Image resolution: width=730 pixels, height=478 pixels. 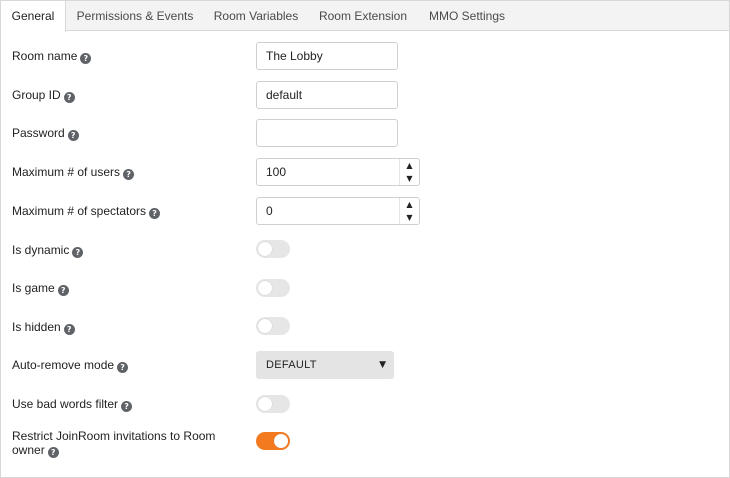 What do you see at coordinates (327, 56) in the screenshot?
I see `room-name-input` at bounding box center [327, 56].